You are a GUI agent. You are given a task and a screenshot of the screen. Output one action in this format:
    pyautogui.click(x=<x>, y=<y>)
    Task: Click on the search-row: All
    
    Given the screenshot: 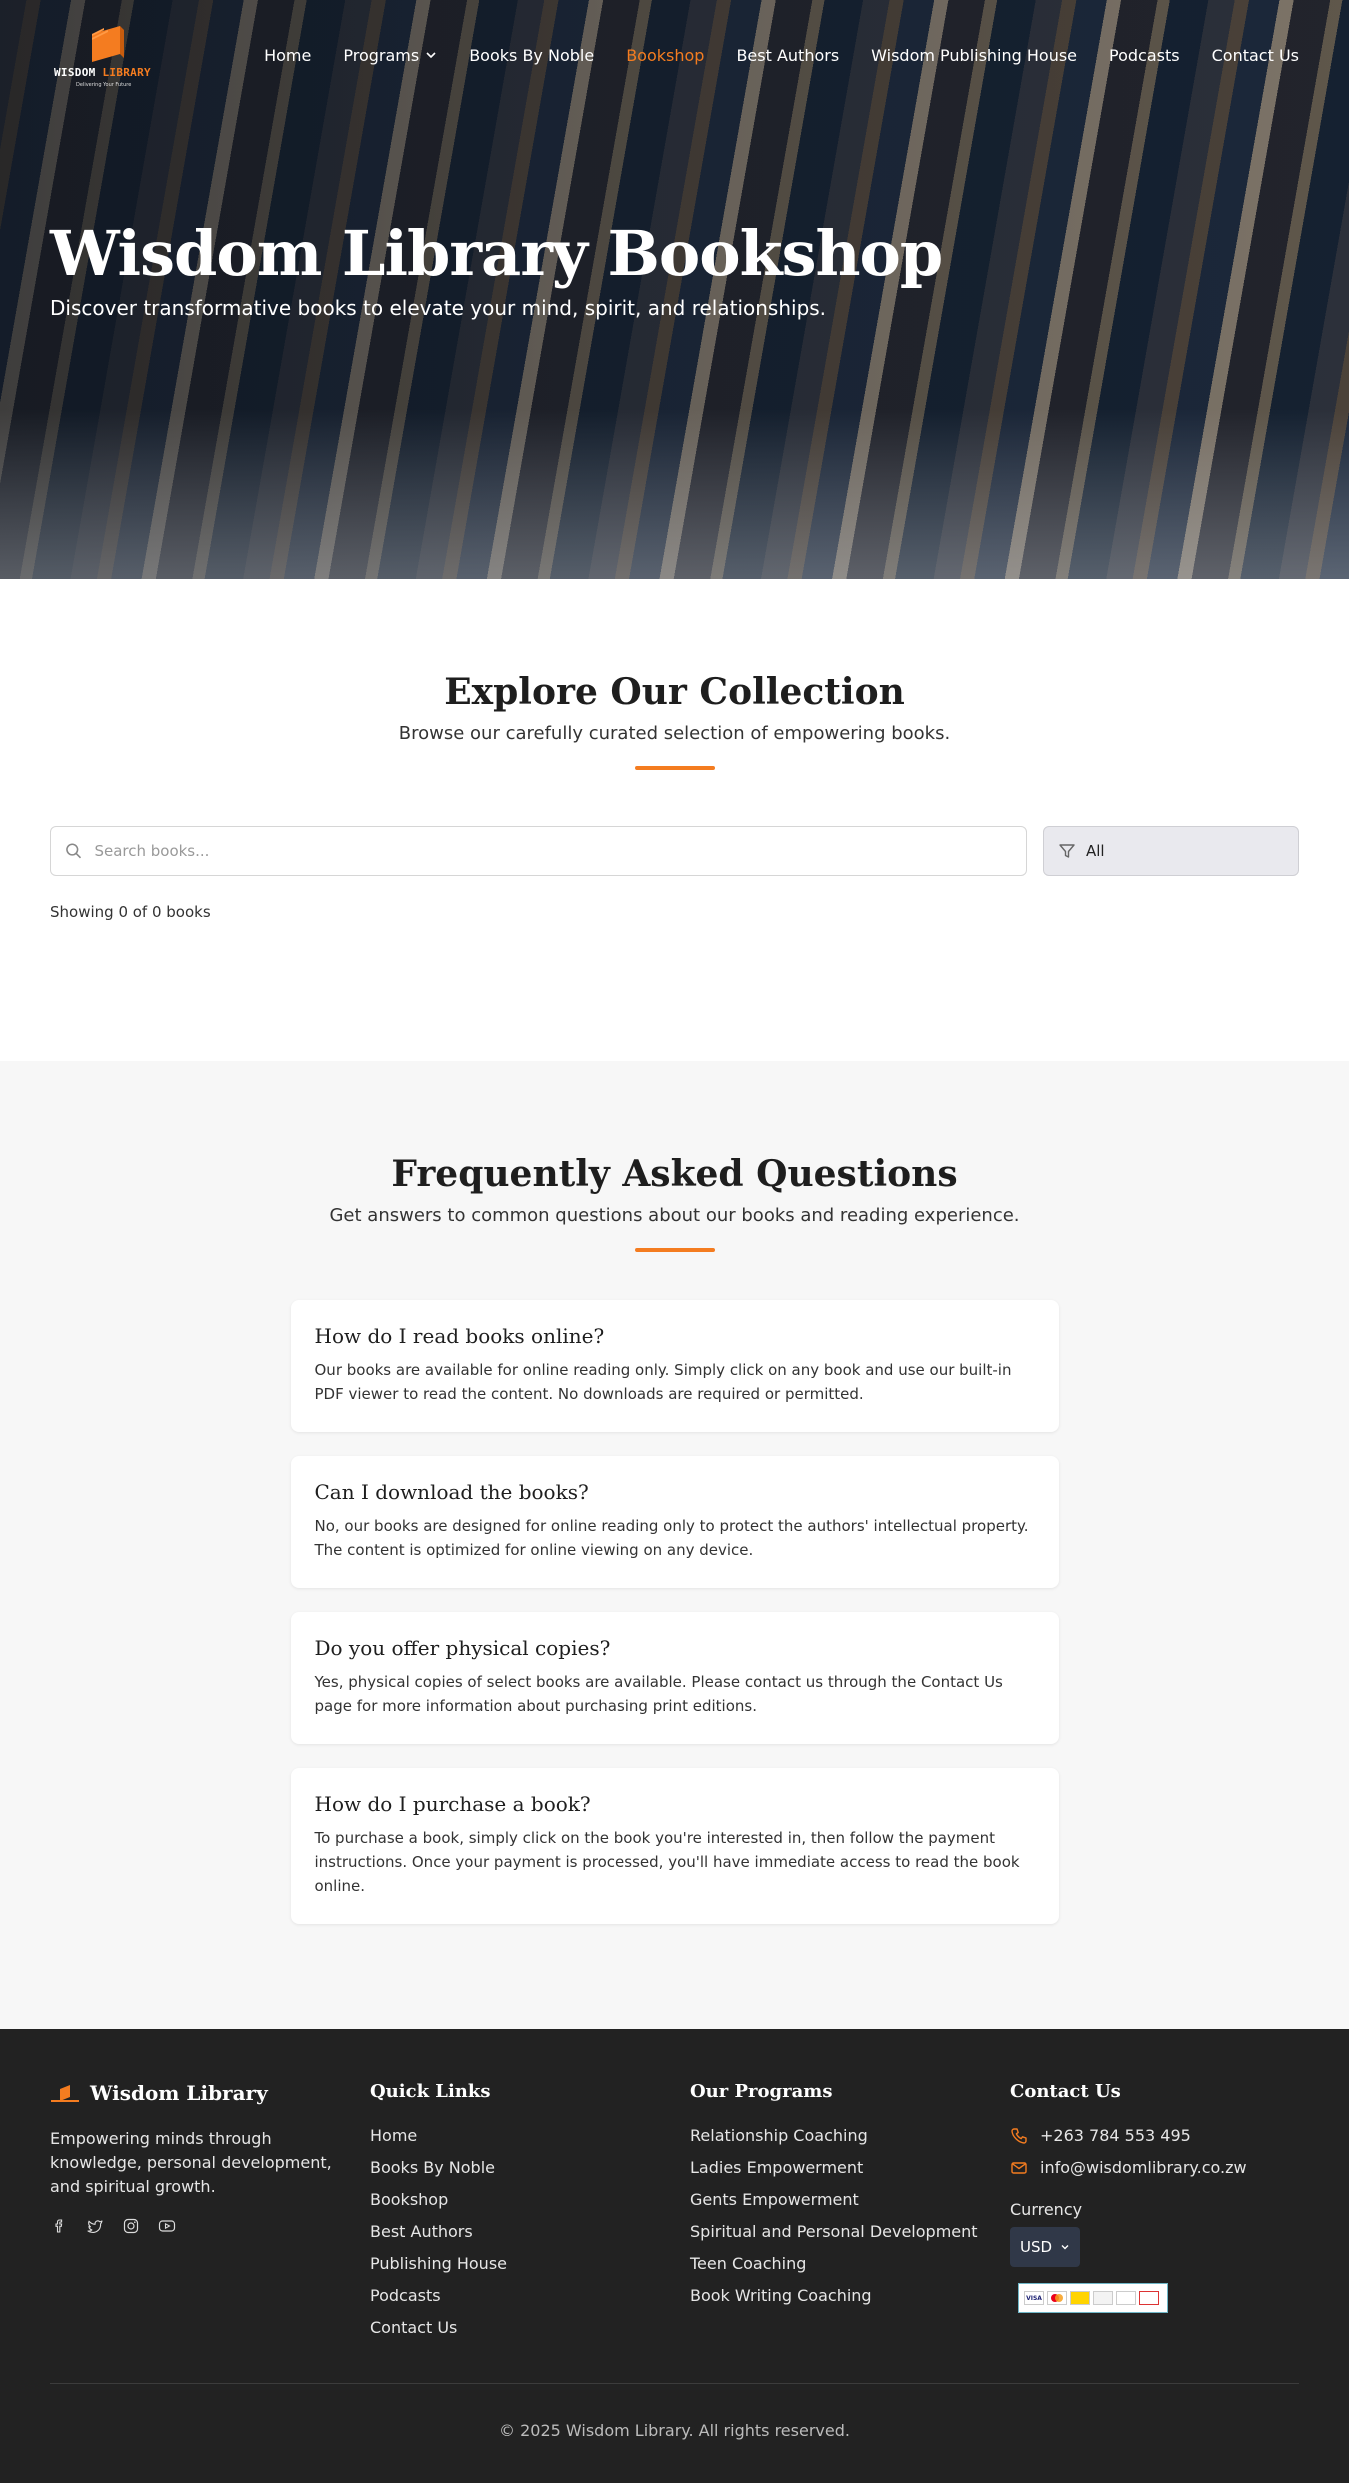 What is the action you would take?
    pyautogui.click(x=674, y=851)
    